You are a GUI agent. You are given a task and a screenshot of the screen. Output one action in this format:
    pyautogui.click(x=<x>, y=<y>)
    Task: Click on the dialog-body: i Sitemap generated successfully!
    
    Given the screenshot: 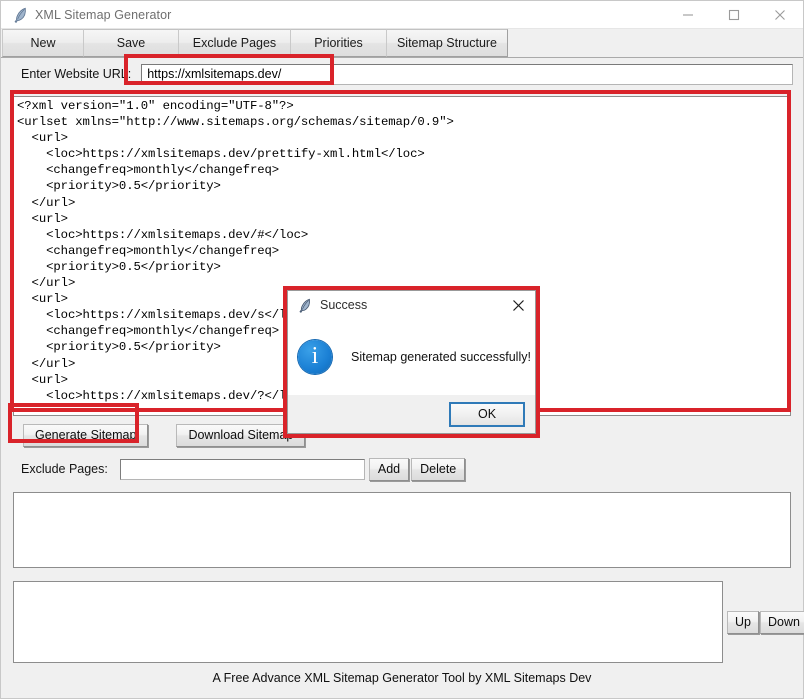 What is the action you would take?
    pyautogui.click(x=411, y=357)
    